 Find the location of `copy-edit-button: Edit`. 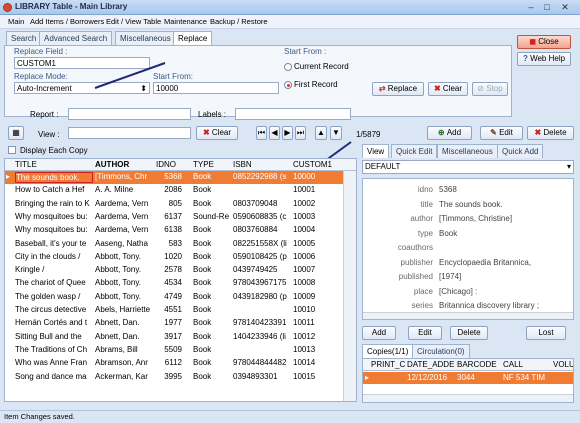

copy-edit-button: Edit is located at coordinates (425, 333).